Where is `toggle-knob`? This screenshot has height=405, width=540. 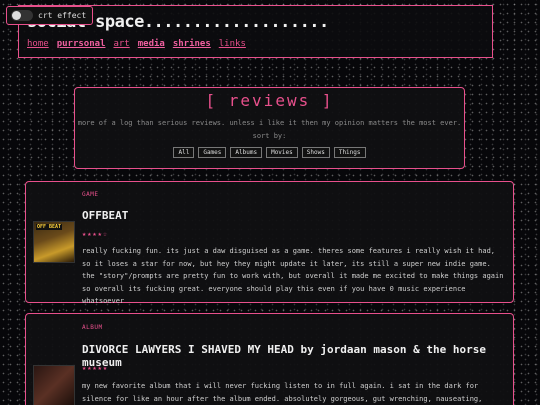 toggle-knob is located at coordinates (16, 15).